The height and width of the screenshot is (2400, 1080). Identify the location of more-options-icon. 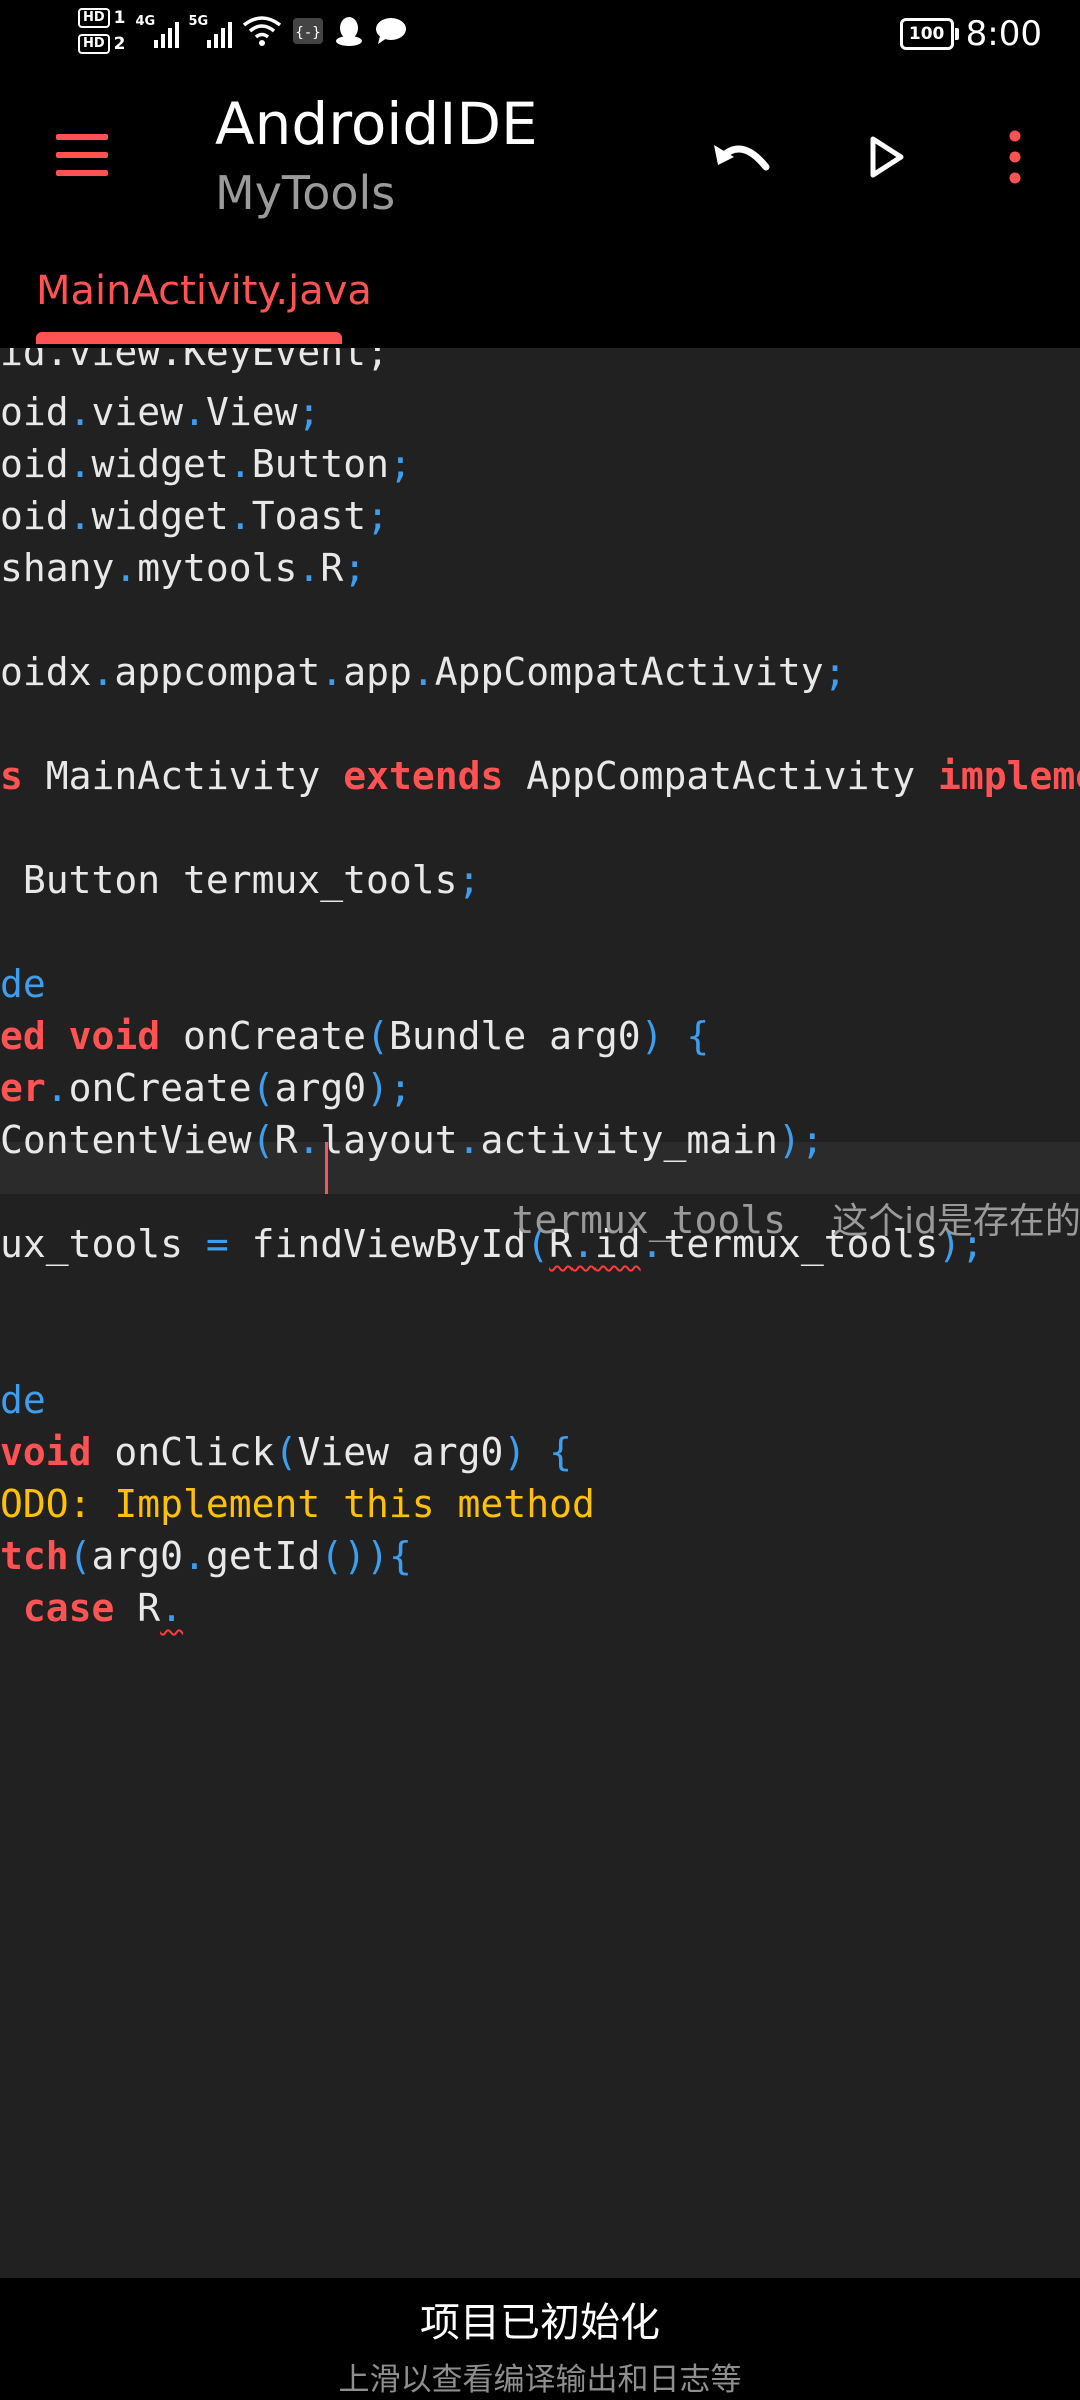
(1015, 157).